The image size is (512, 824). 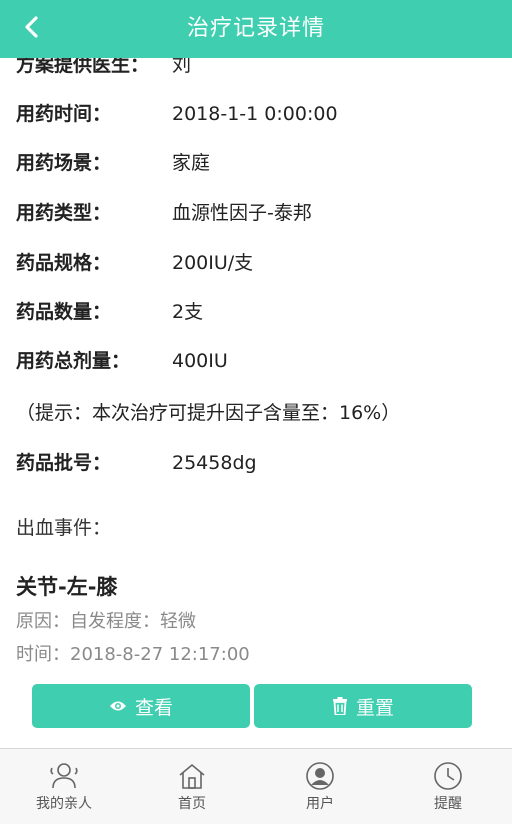 What do you see at coordinates (200, 361) in the screenshot?
I see `total-value: 400IU` at bounding box center [200, 361].